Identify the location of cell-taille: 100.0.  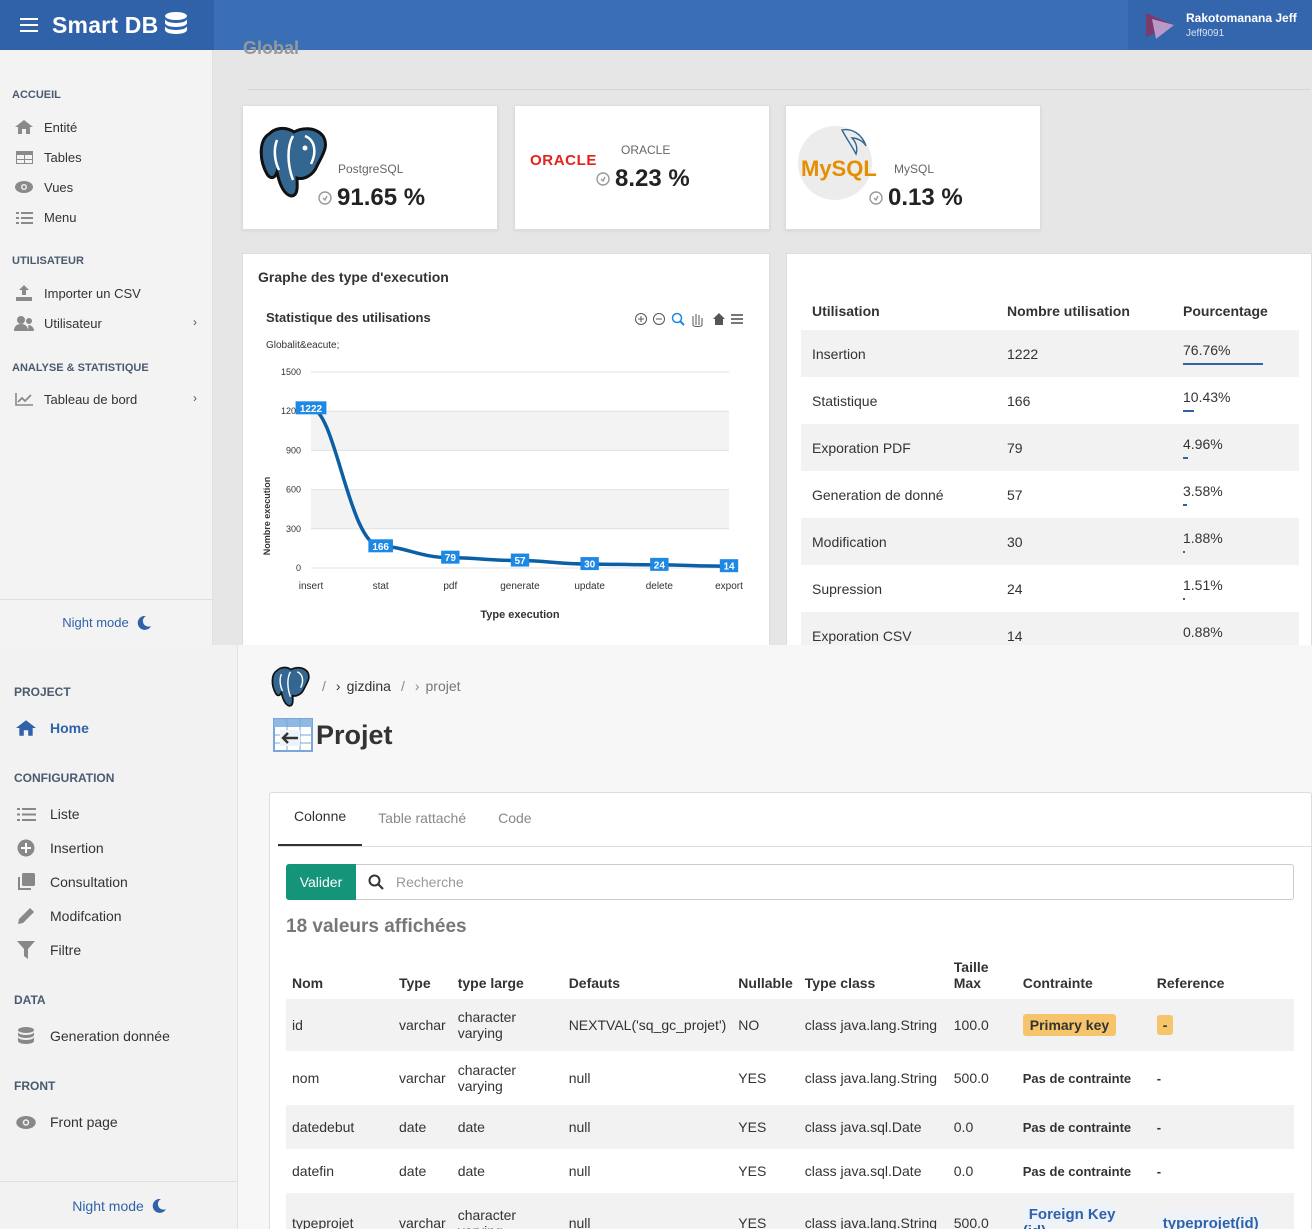
(982, 1025).